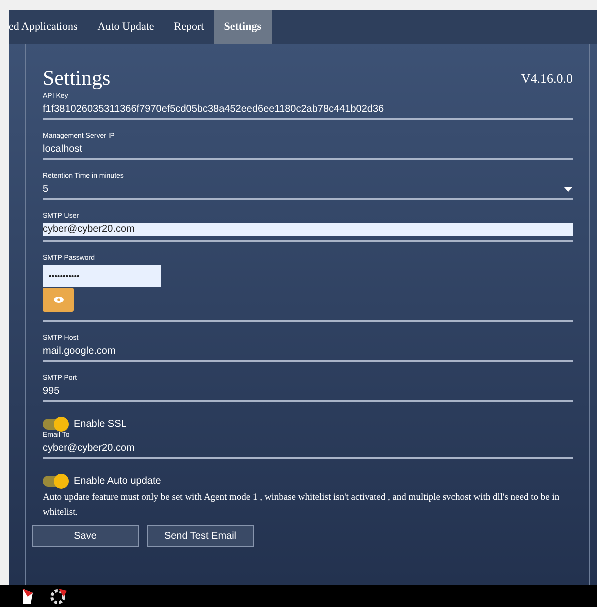 The image size is (597, 607). Describe the element at coordinates (28, 596) in the screenshot. I see `app-icon` at that location.